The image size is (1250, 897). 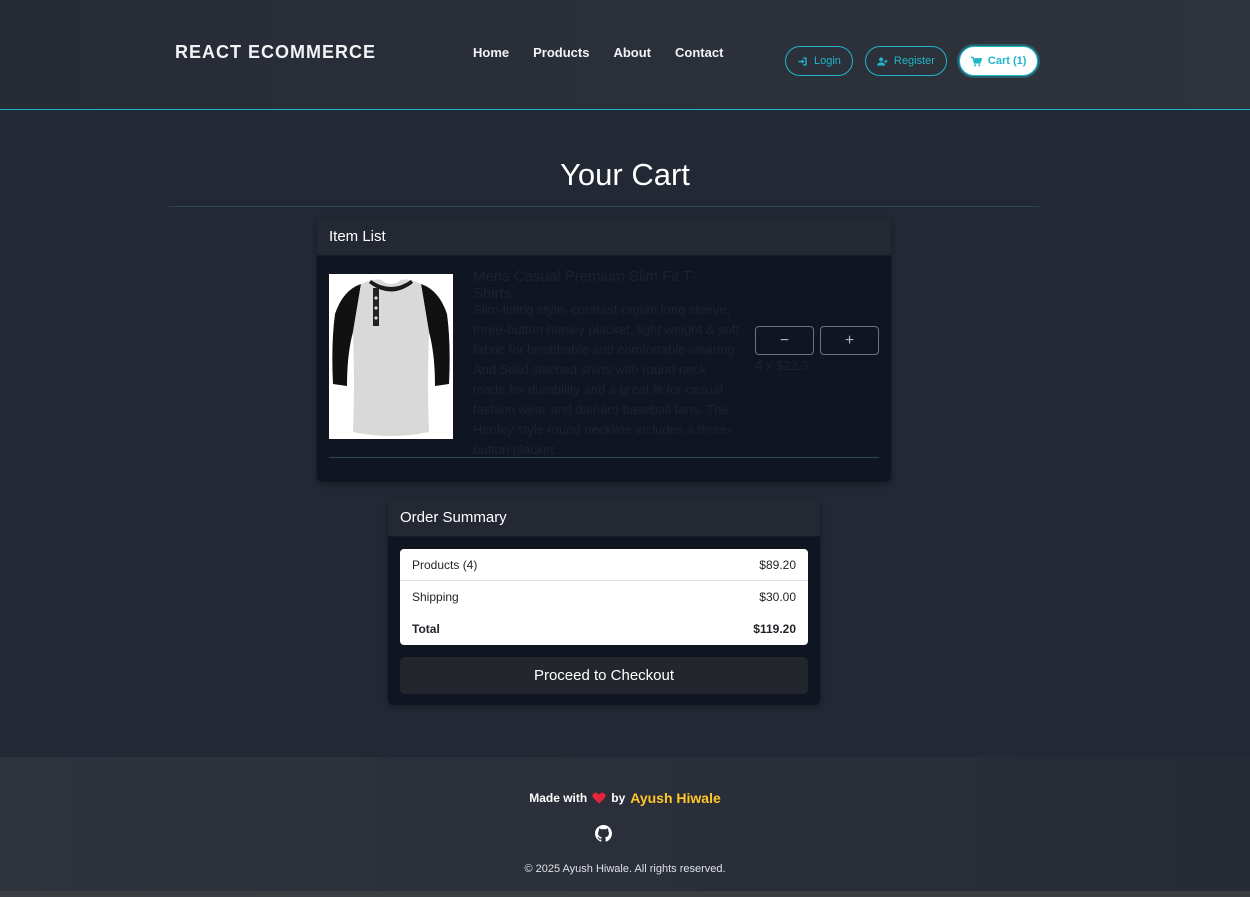 I want to click on products-row: Products (4) $89.20, so click(x=604, y=565).